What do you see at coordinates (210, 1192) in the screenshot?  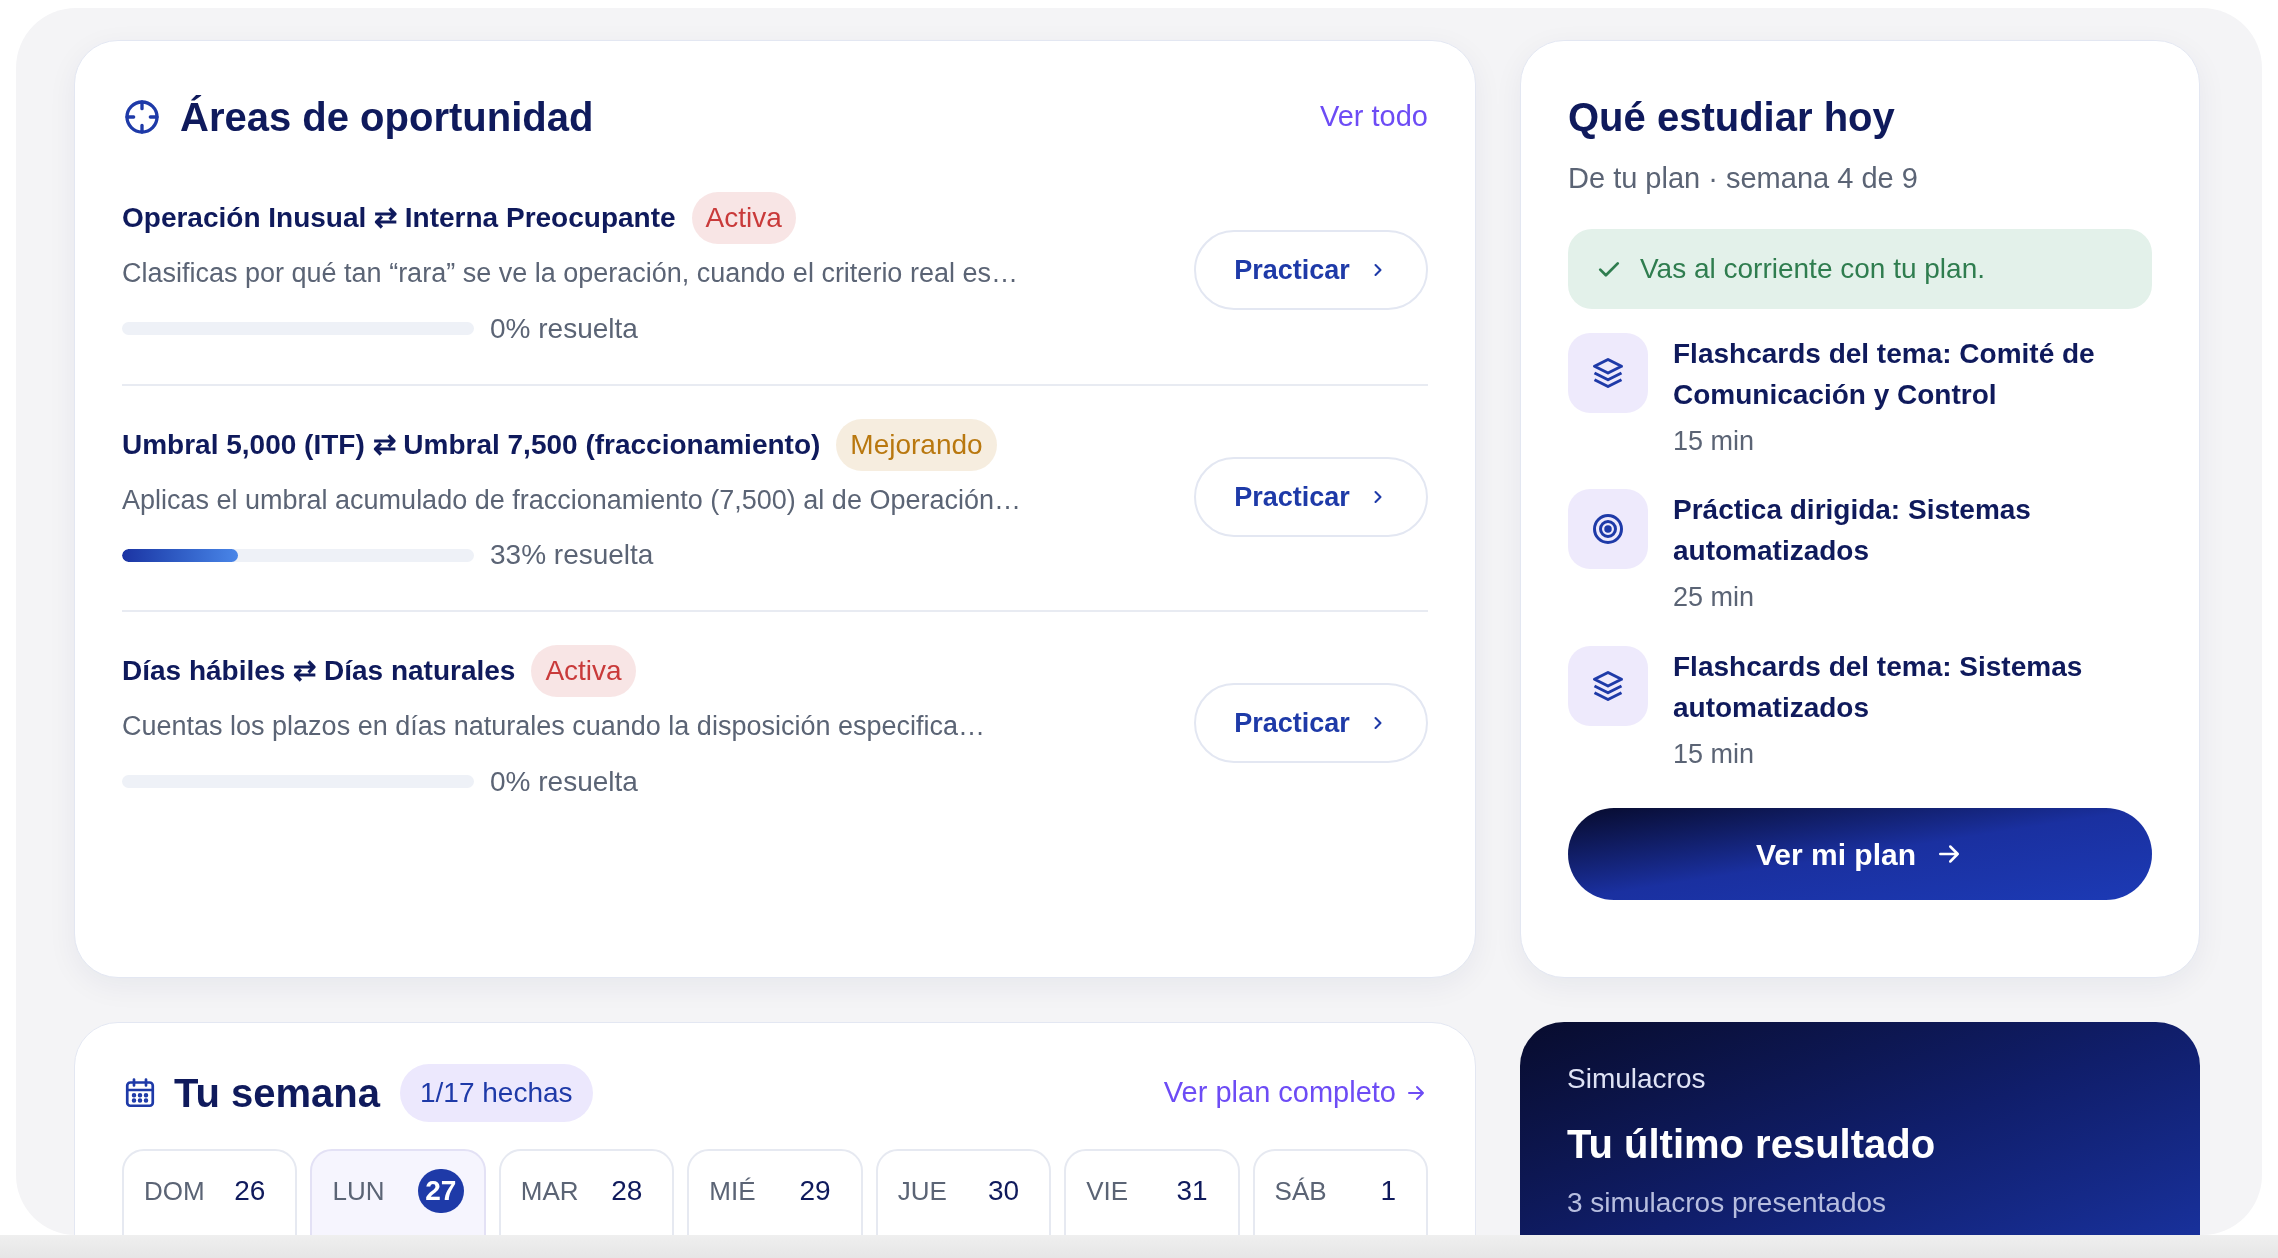 I see `day-tab: DOM 26` at bounding box center [210, 1192].